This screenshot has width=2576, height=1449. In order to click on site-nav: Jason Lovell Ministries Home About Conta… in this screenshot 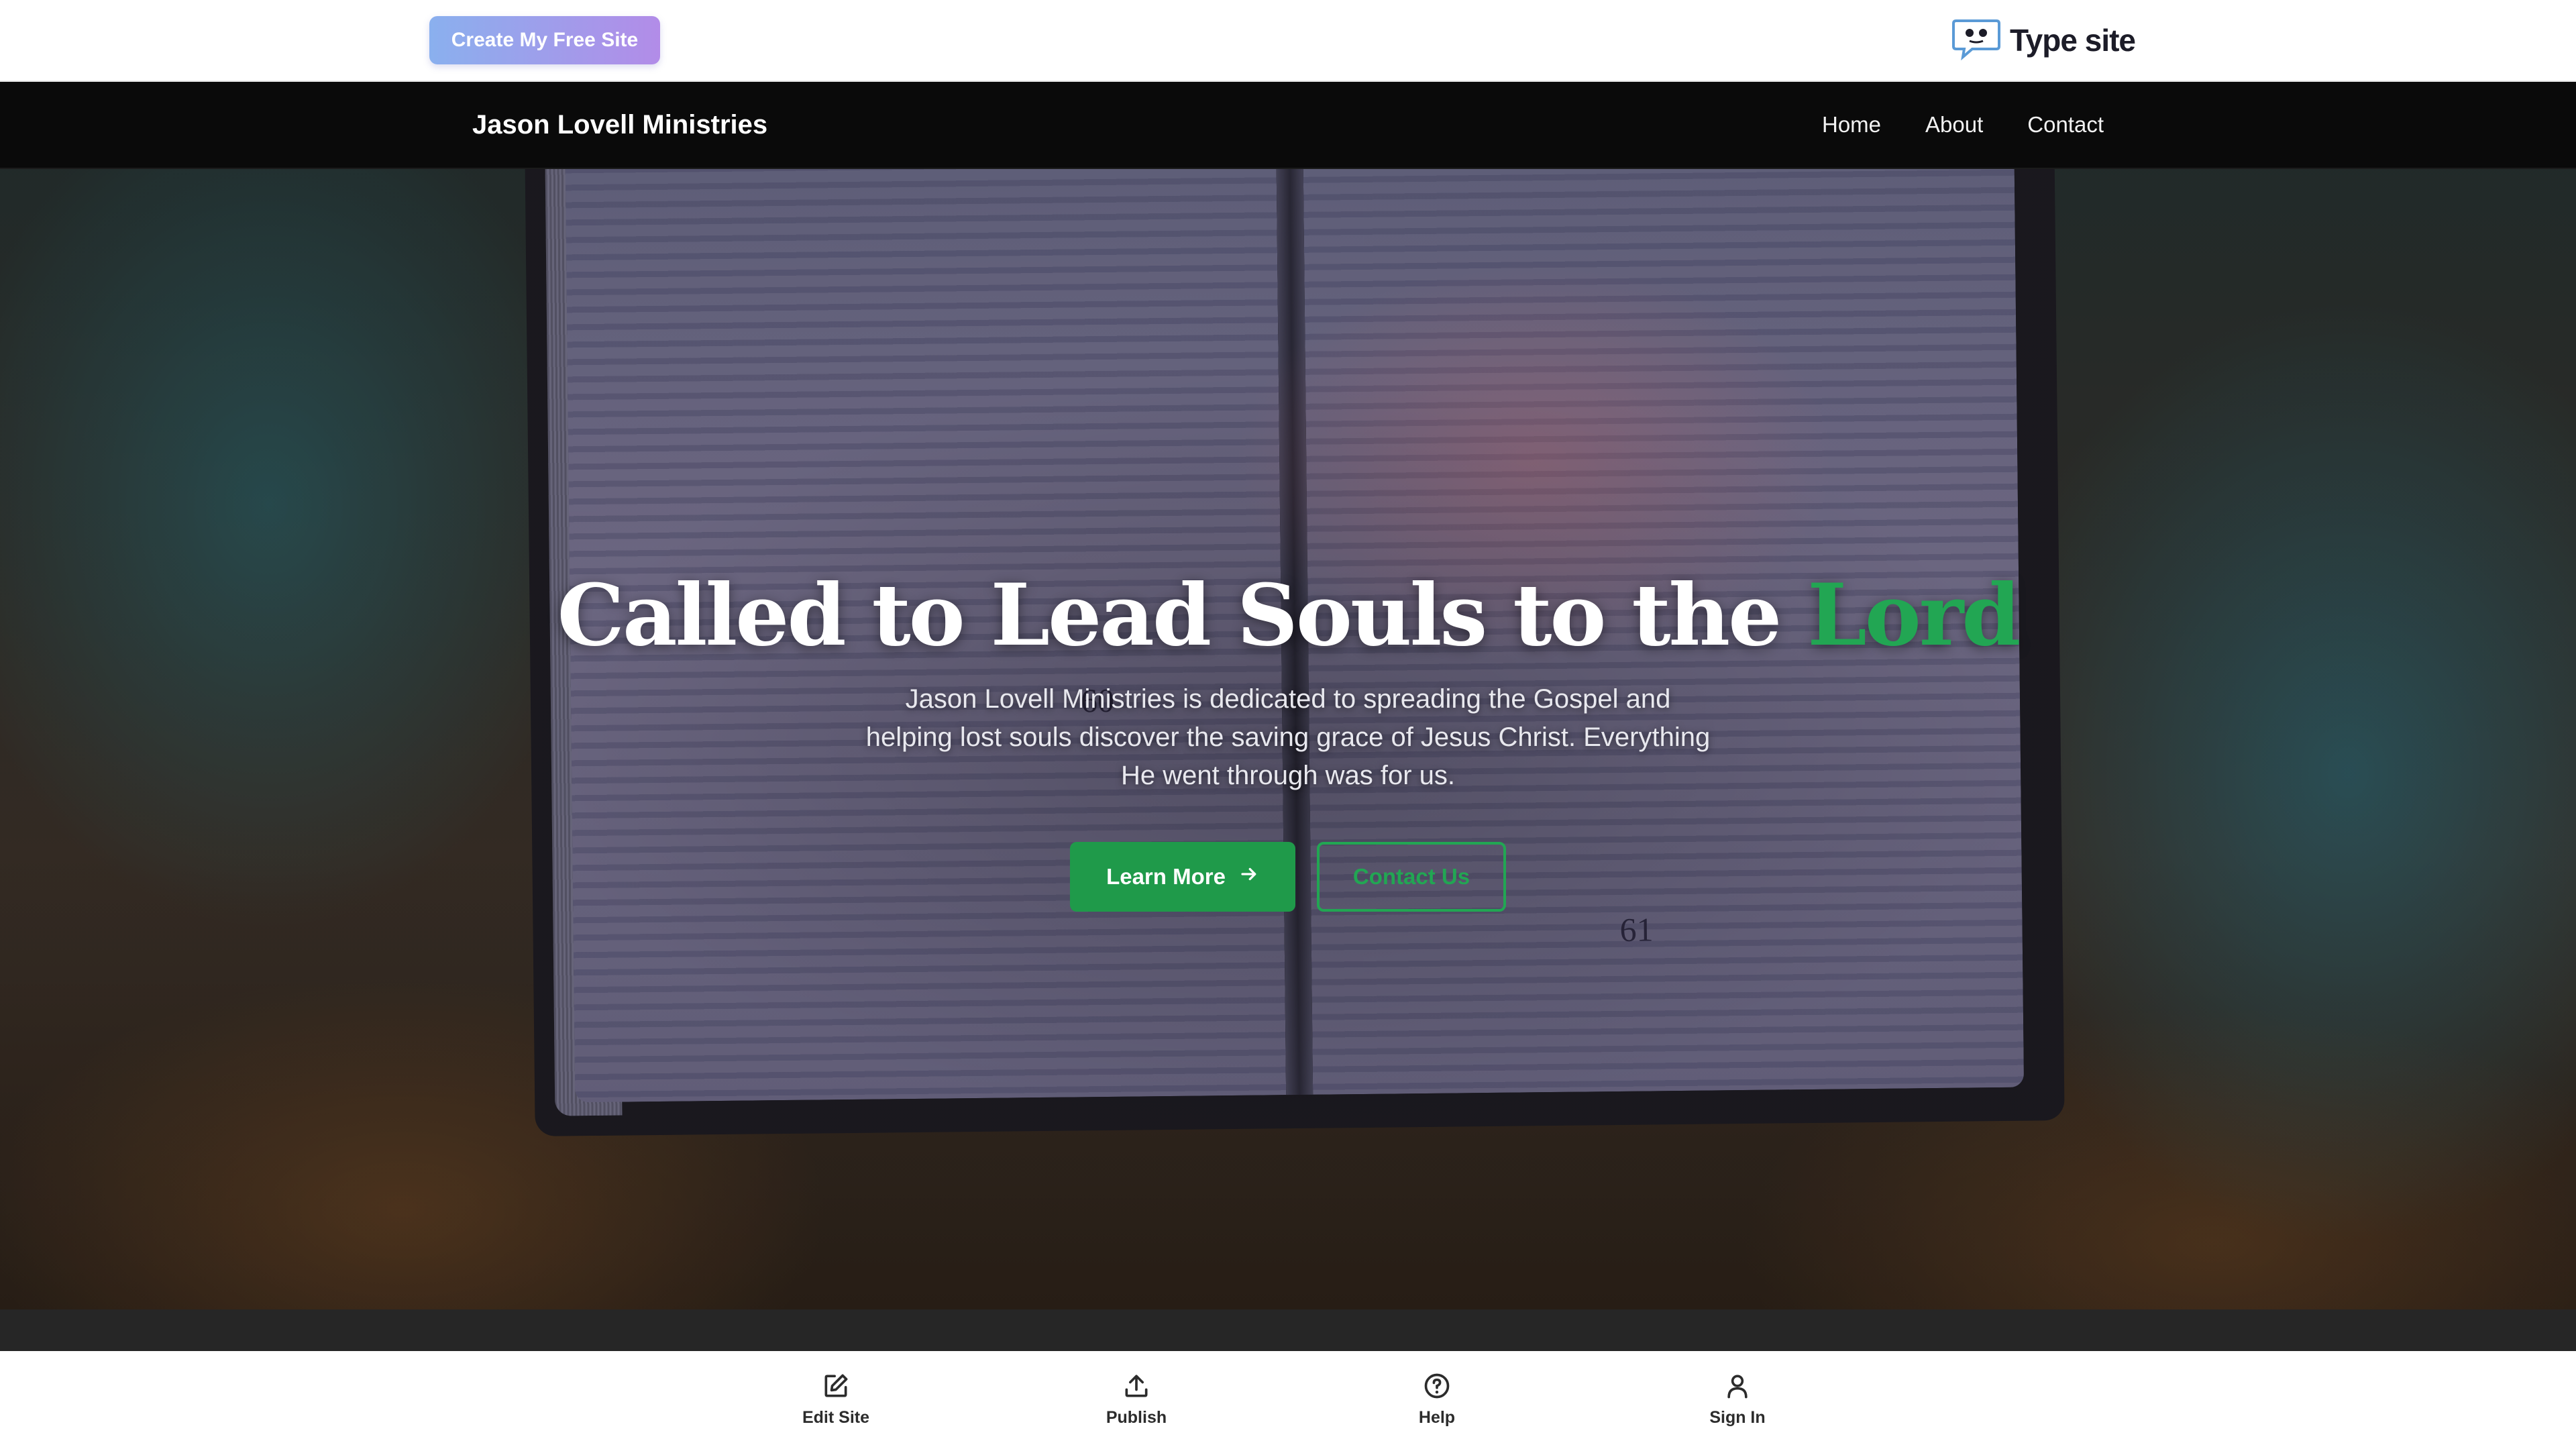, I will do `click(1288, 125)`.